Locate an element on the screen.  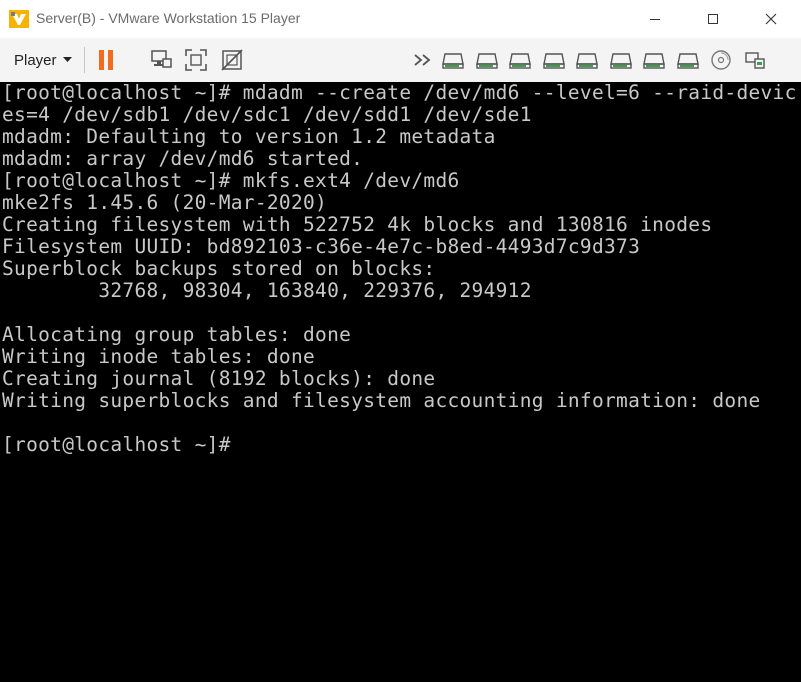
unity-icon is located at coordinates (232, 60).